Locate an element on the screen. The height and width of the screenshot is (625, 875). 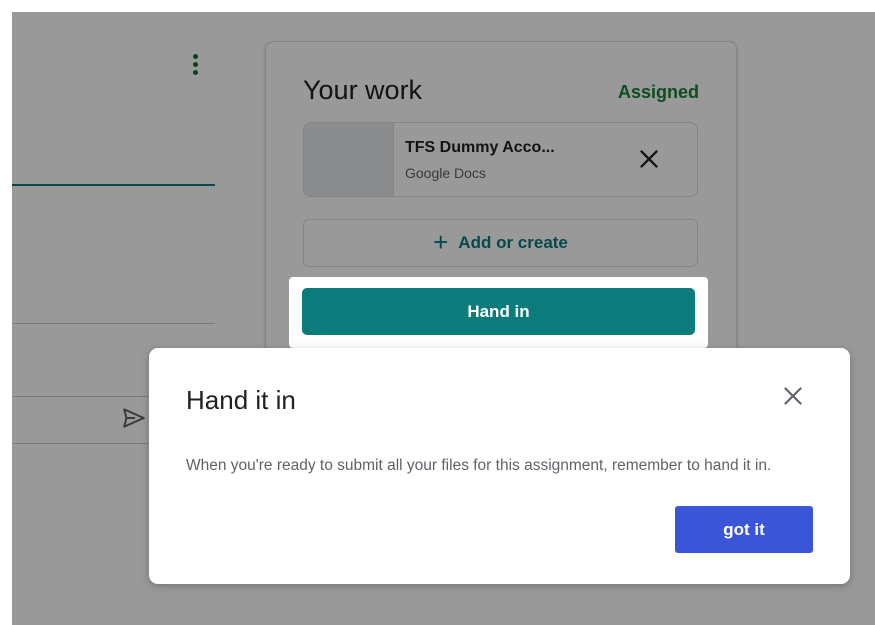
dialog-title: Hand it in is located at coordinates (241, 400).